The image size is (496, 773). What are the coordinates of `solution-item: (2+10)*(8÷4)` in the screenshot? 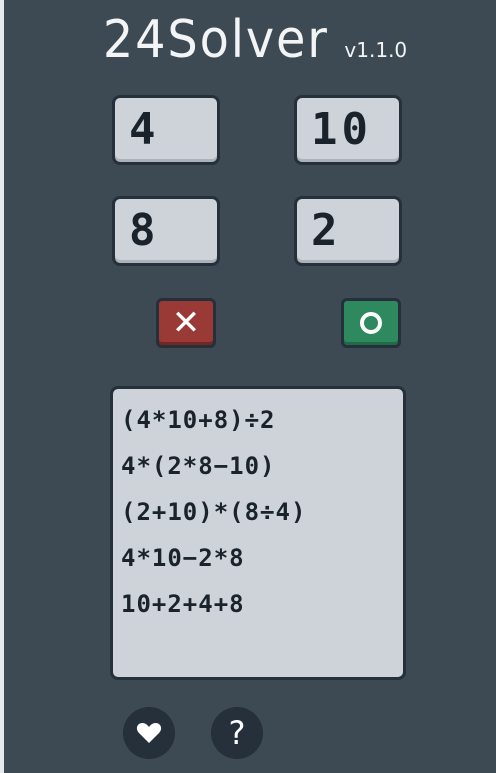 It's located at (214, 512).